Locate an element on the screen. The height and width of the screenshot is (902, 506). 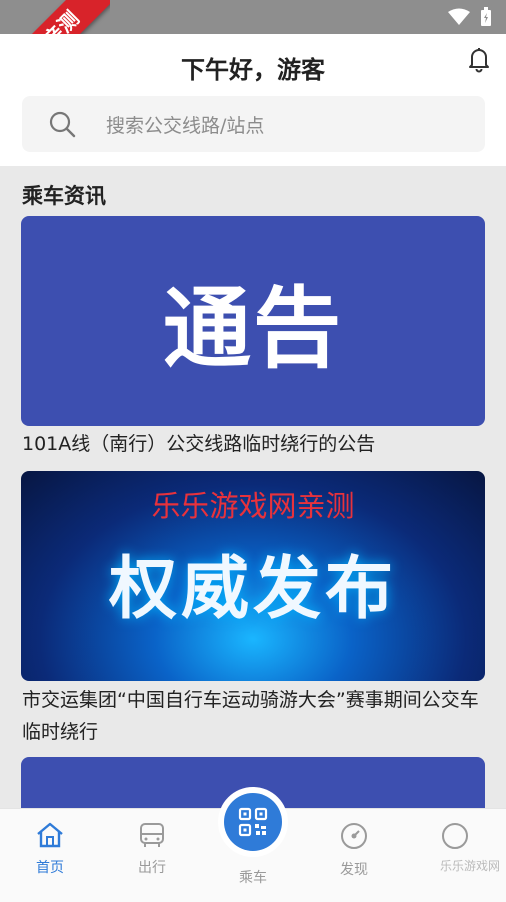
home-icon is located at coordinates (50, 835).